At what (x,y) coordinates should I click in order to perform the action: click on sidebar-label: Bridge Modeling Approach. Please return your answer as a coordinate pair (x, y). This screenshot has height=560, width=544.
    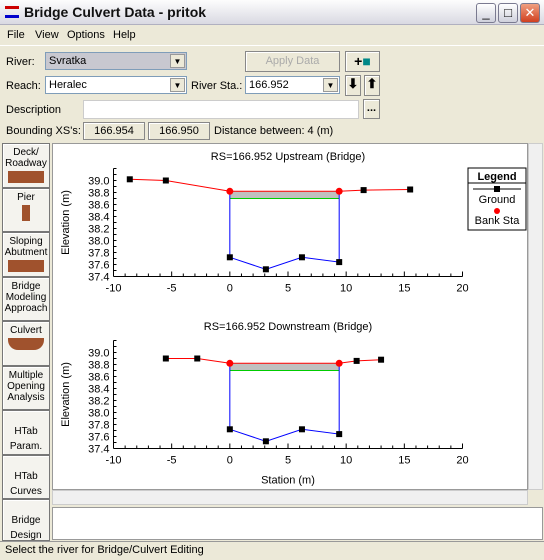
    Looking at the image, I should click on (26, 297).